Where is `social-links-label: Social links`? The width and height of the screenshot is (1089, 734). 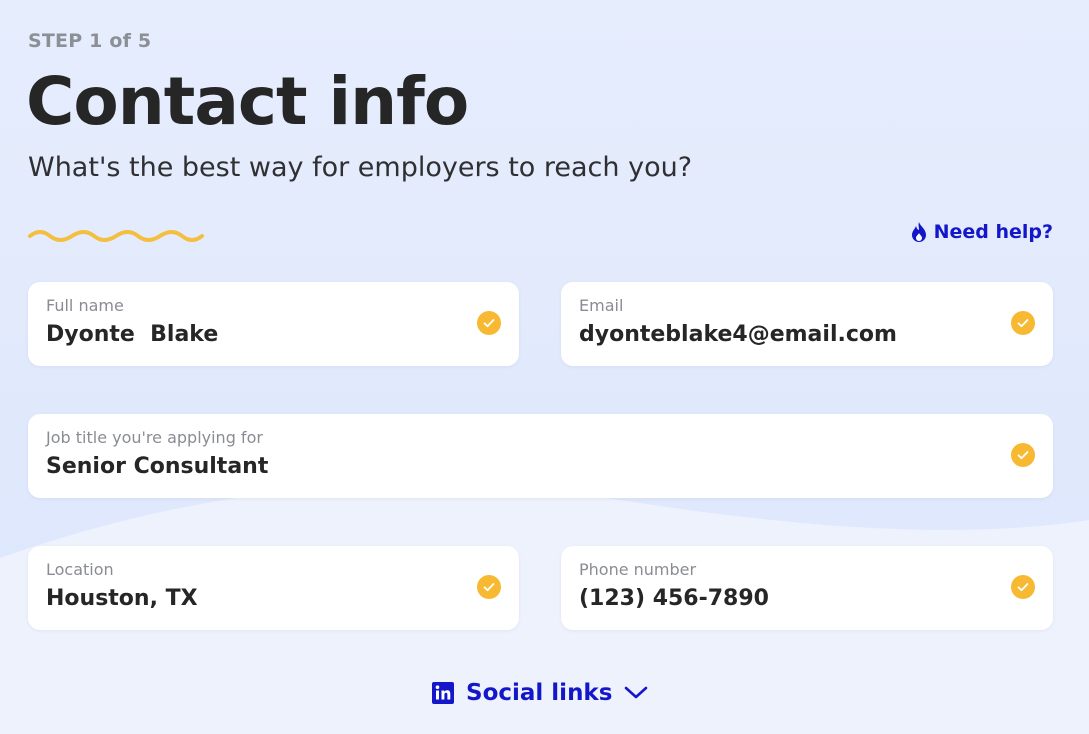 social-links-label: Social links is located at coordinates (539, 693).